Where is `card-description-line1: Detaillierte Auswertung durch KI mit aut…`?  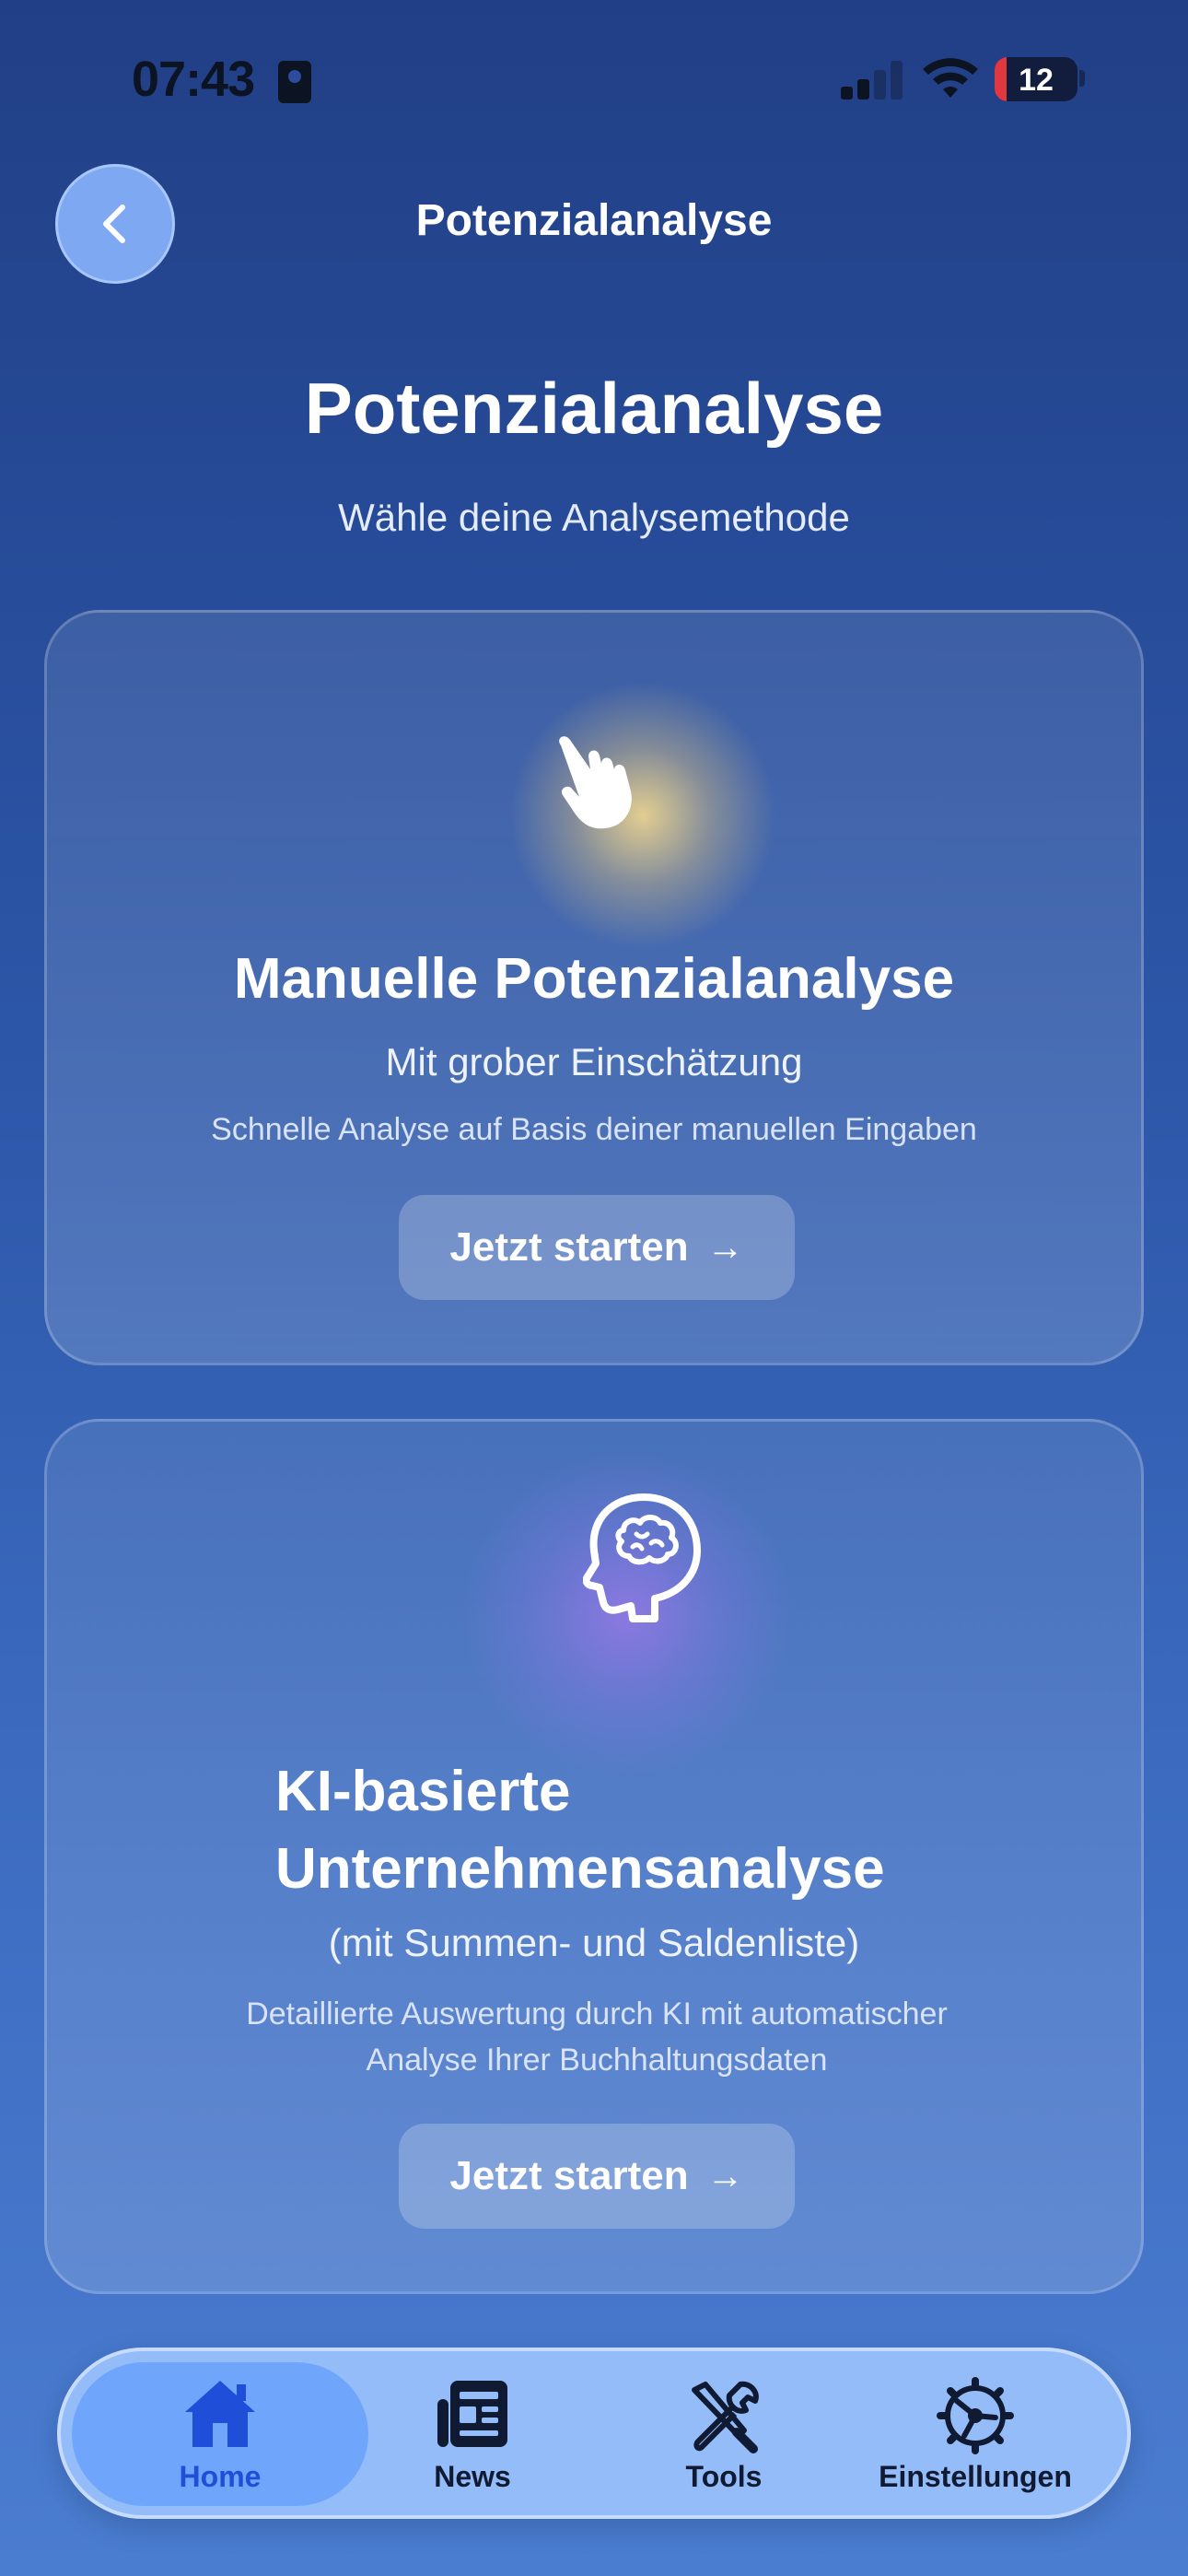
card-description-line1: Detaillierte Auswertung durch KI mit aut… is located at coordinates (597, 2014).